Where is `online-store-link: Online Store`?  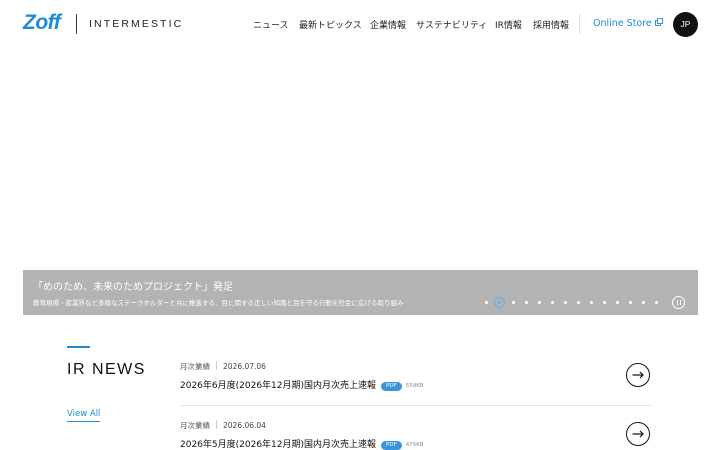
online-store-link: Online Store is located at coordinates (628, 23).